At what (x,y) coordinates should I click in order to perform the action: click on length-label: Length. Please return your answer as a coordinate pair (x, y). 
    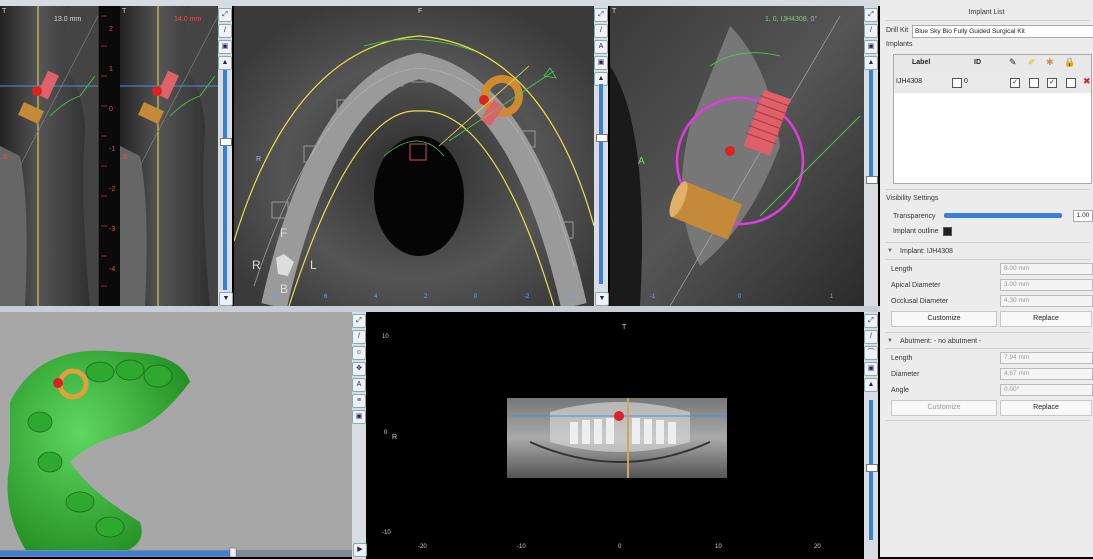
    Looking at the image, I should click on (902, 269).